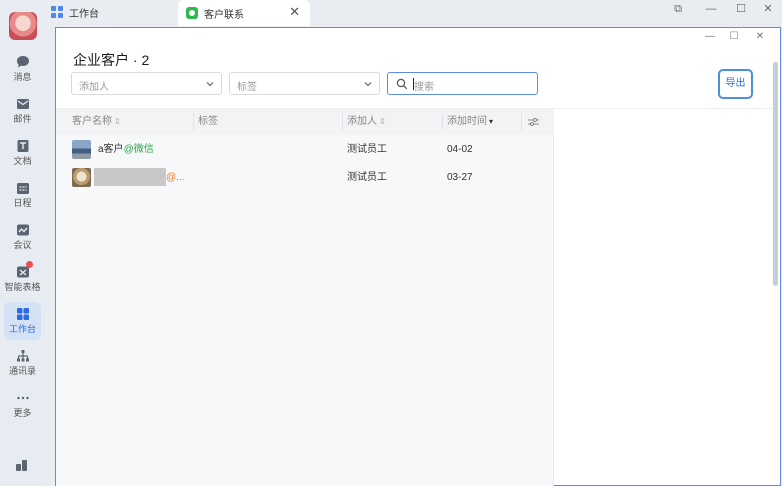 The height and width of the screenshot is (486, 782). What do you see at coordinates (460, 177) in the screenshot?
I see `time-cell: 03-27` at bounding box center [460, 177].